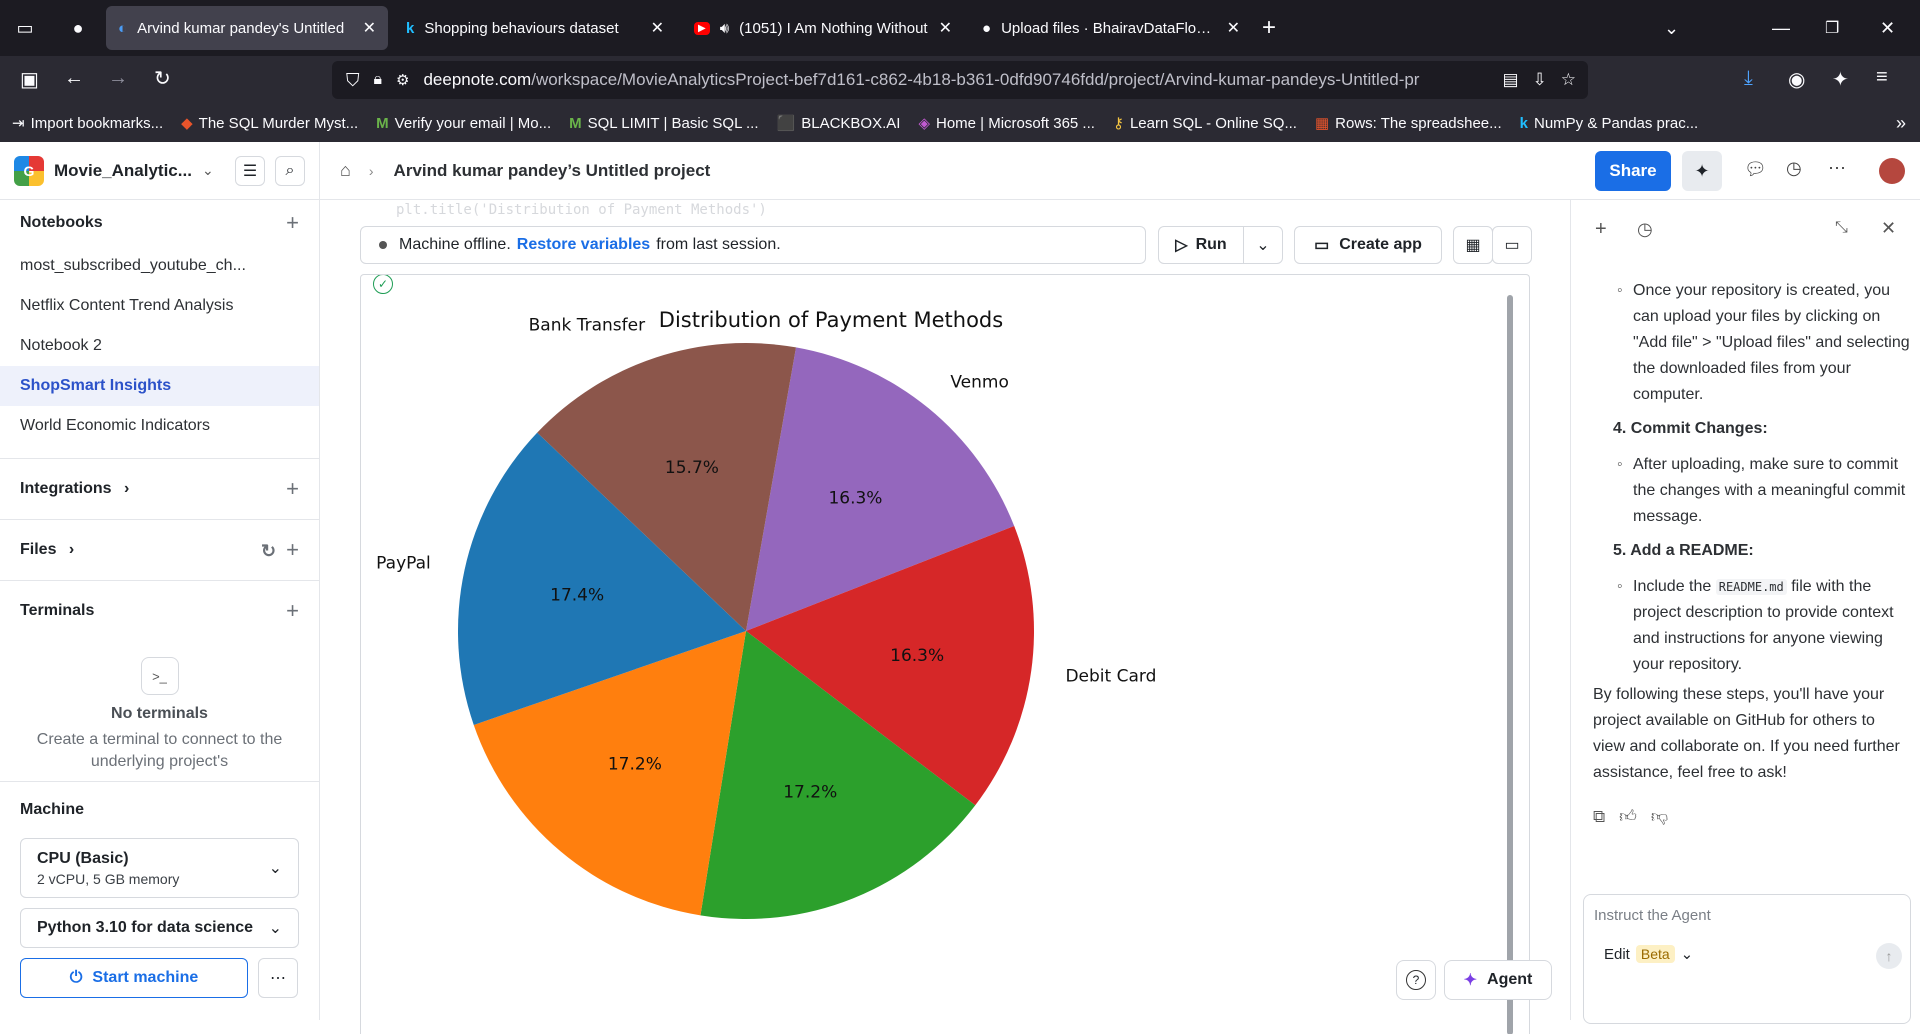 Image resolution: width=1920 pixels, height=1034 pixels. What do you see at coordinates (74, 78) in the screenshot?
I see `back-icon: ←` at bounding box center [74, 78].